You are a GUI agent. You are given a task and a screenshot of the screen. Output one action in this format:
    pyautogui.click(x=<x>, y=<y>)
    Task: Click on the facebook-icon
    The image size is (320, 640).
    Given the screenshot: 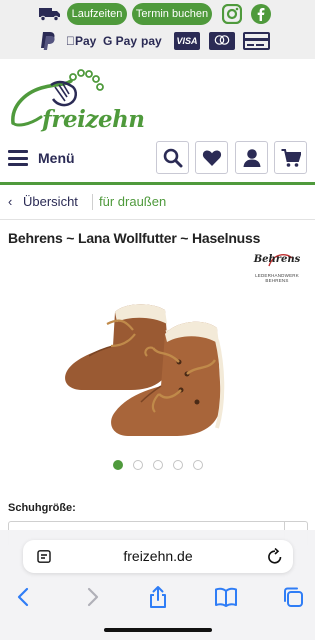 What is the action you would take?
    pyautogui.click(x=261, y=14)
    